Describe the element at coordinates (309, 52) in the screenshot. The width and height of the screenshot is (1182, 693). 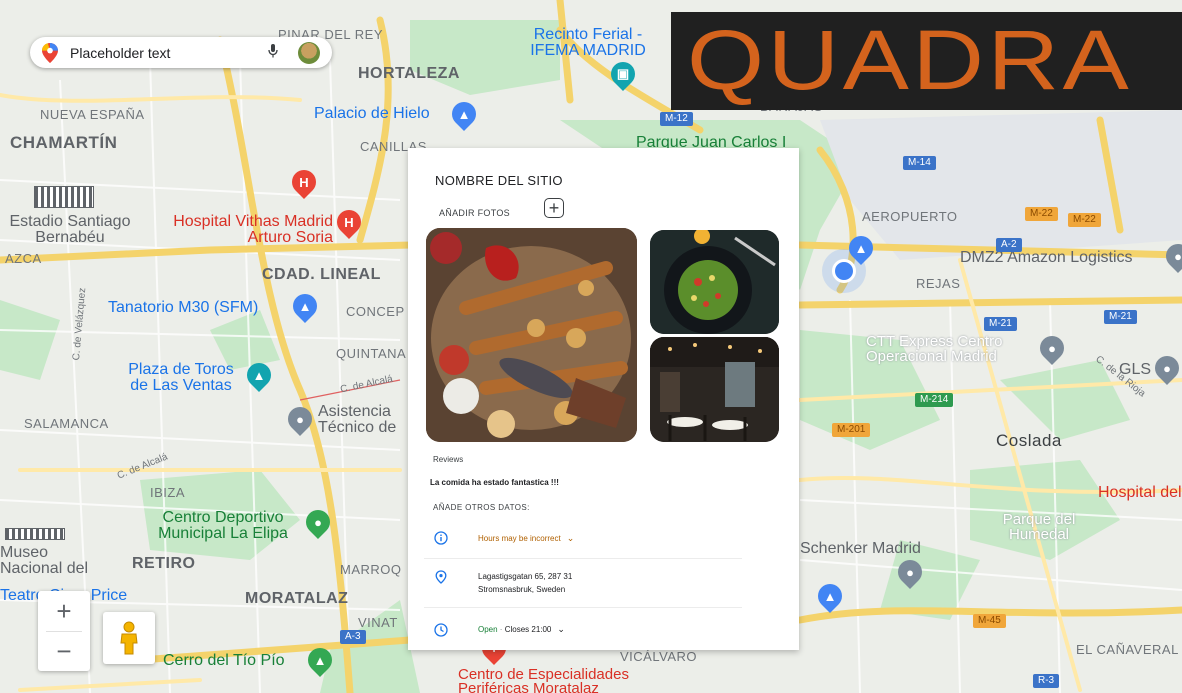
I see `google-lens-icon` at that location.